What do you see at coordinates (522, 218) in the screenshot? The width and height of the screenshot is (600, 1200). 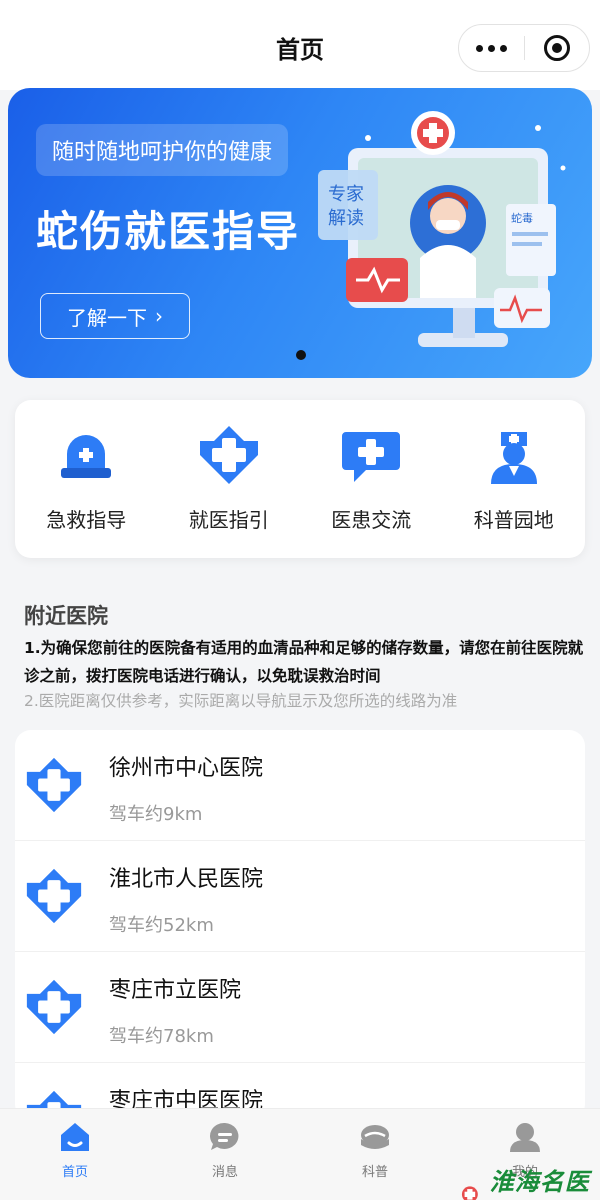 I see `venom-note-label: 蛇毒` at bounding box center [522, 218].